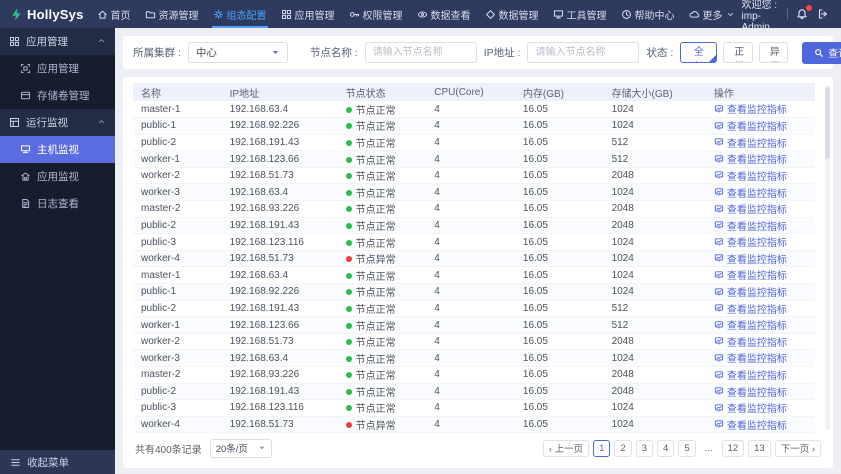 The width and height of the screenshot is (841, 474). I want to click on cluster-select: 中心, so click(237, 52).